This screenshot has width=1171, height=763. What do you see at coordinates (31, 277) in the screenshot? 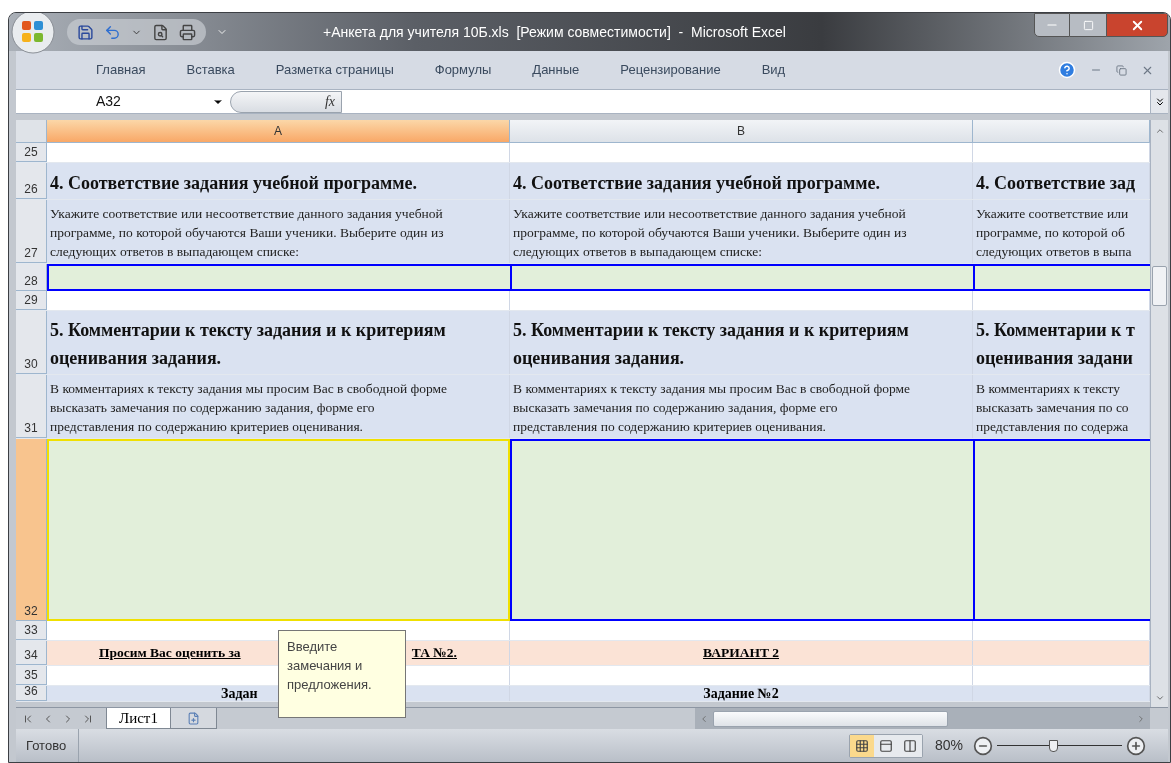
I see `row-header: 28` at bounding box center [31, 277].